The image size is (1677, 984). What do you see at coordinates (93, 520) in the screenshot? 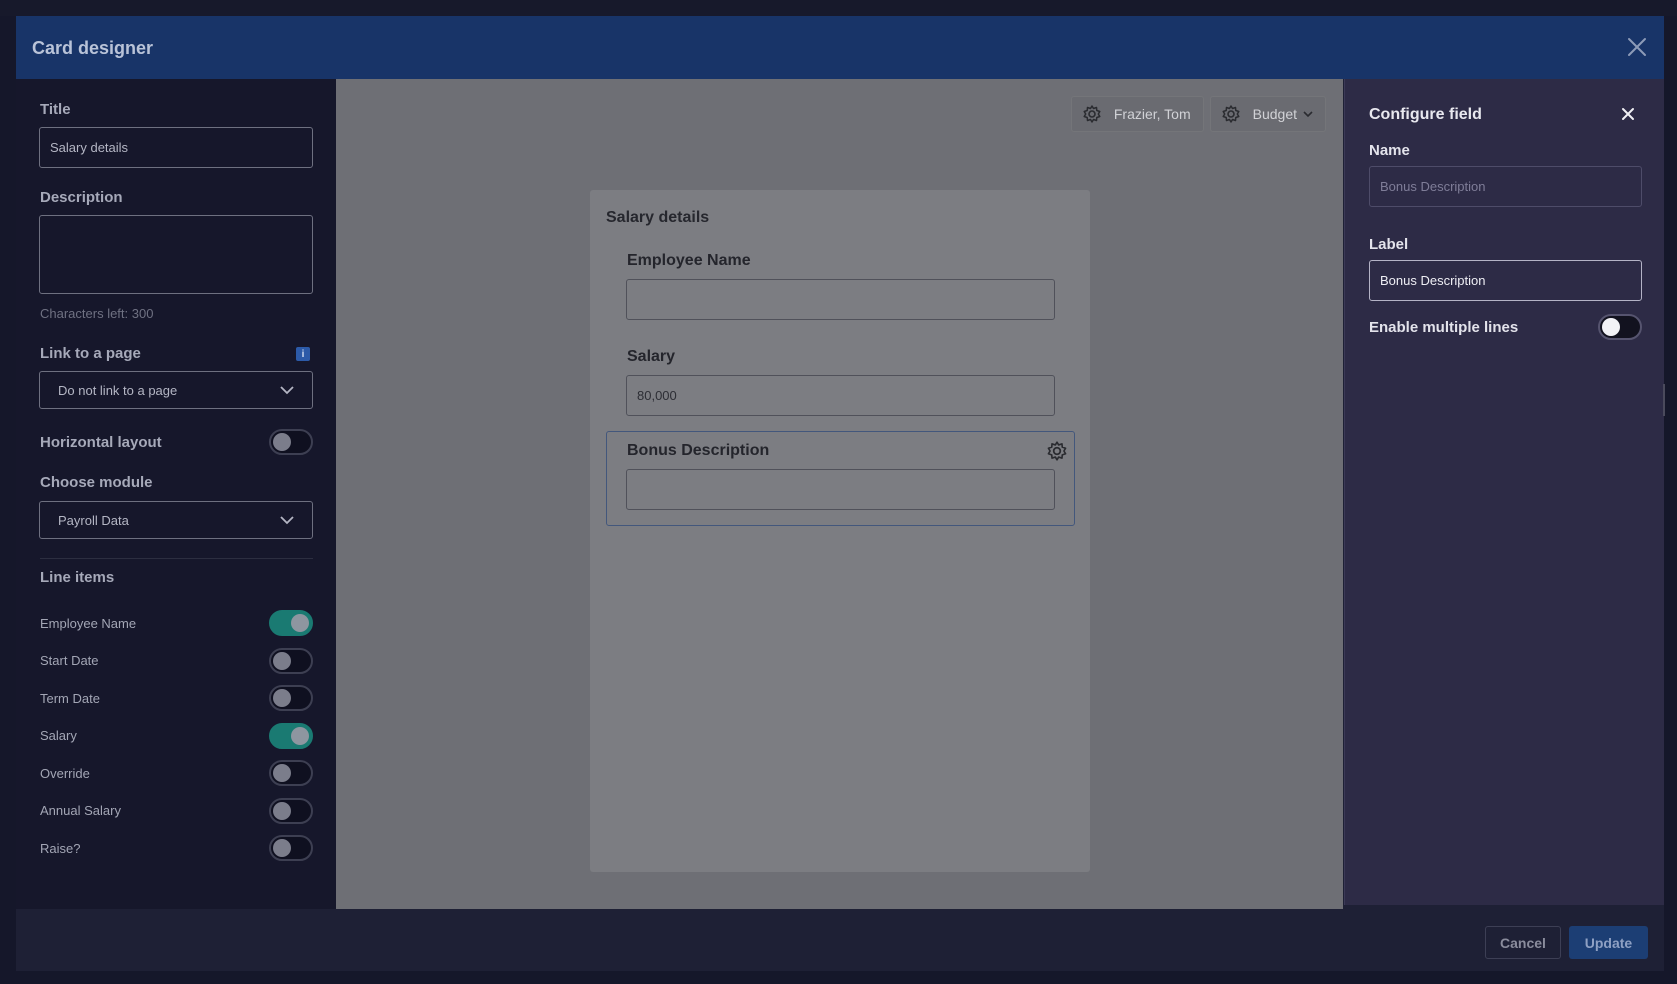
I see `choose-module-value: Payroll Data` at bounding box center [93, 520].